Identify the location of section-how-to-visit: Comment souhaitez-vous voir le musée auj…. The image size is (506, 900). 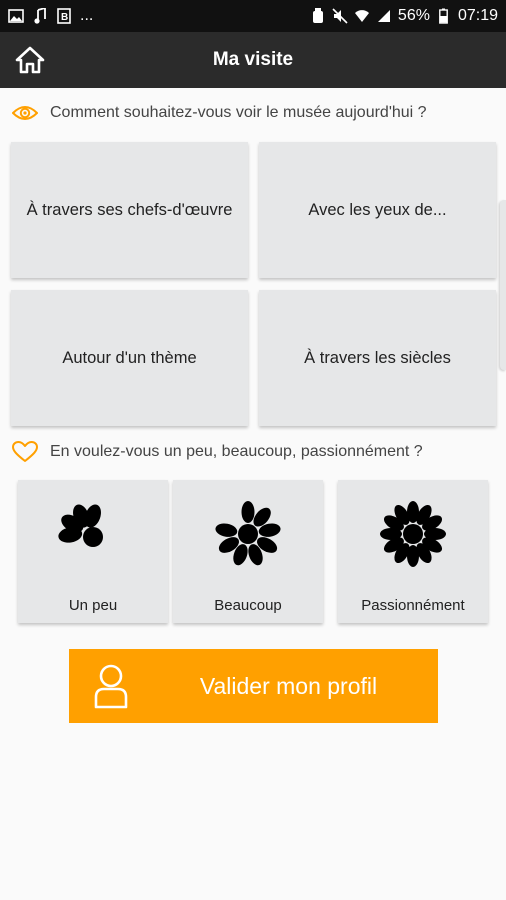
(219, 113).